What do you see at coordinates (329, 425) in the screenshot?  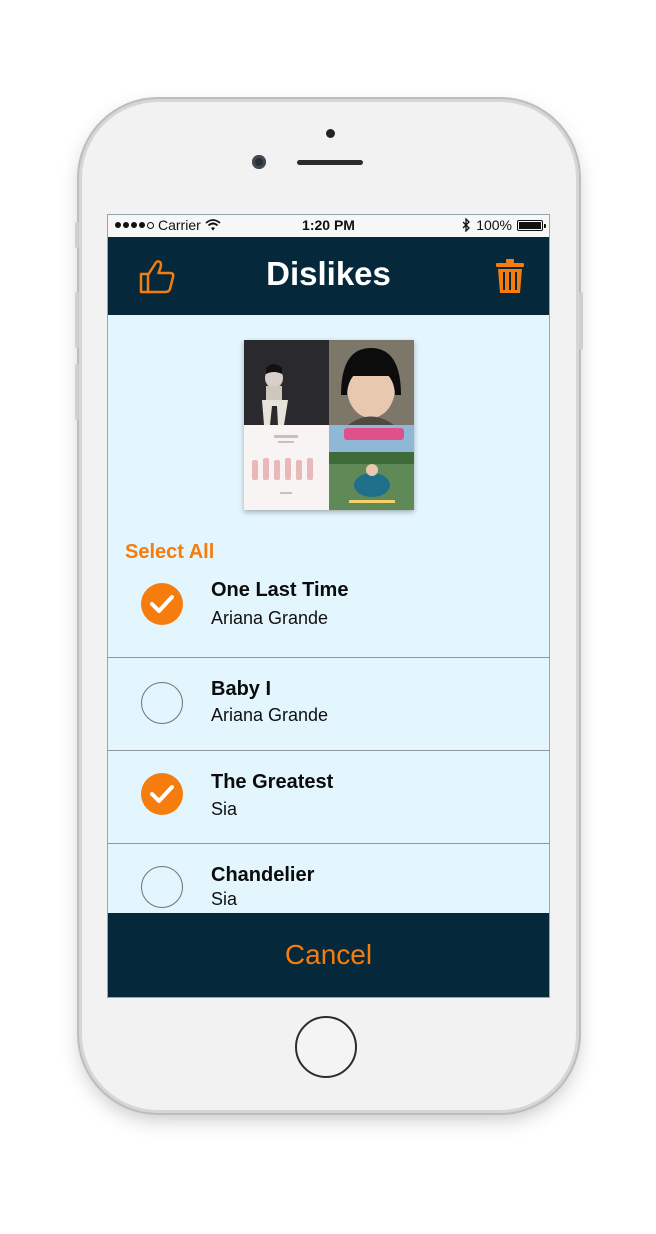 I see `album-art-collage` at bounding box center [329, 425].